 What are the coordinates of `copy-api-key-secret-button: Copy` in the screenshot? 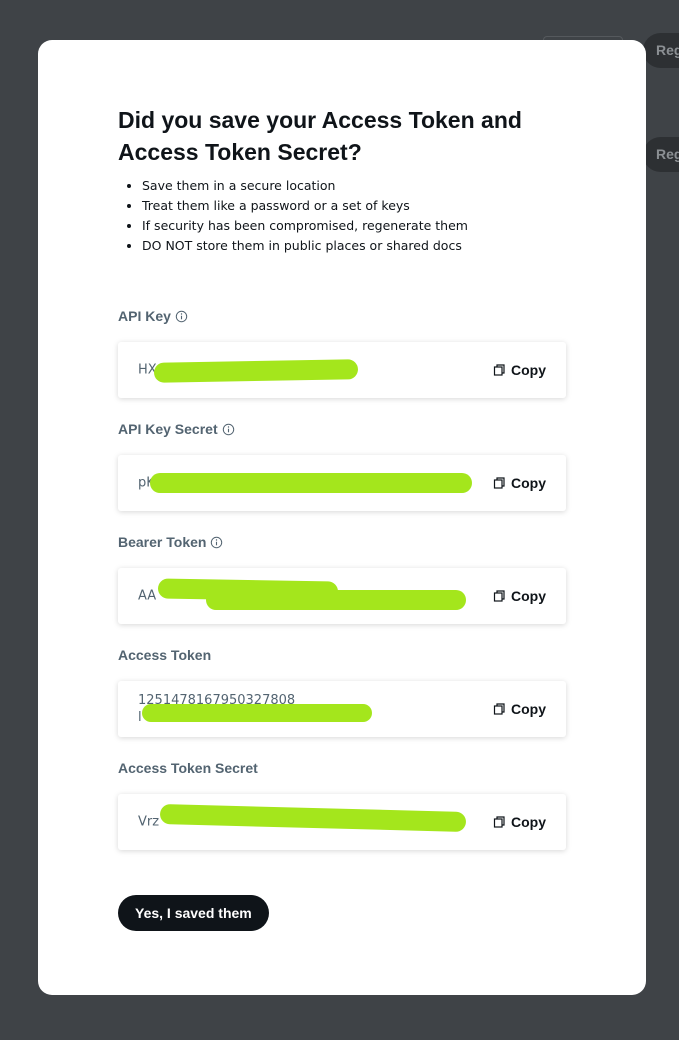 It's located at (519, 483).